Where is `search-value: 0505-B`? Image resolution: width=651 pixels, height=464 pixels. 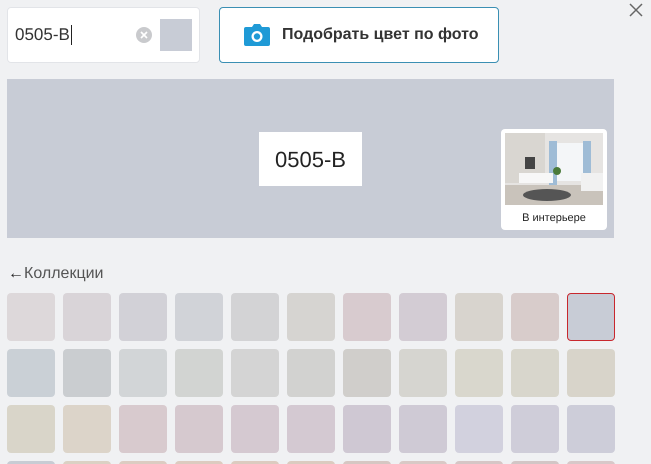 search-value: 0505-B is located at coordinates (43, 35).